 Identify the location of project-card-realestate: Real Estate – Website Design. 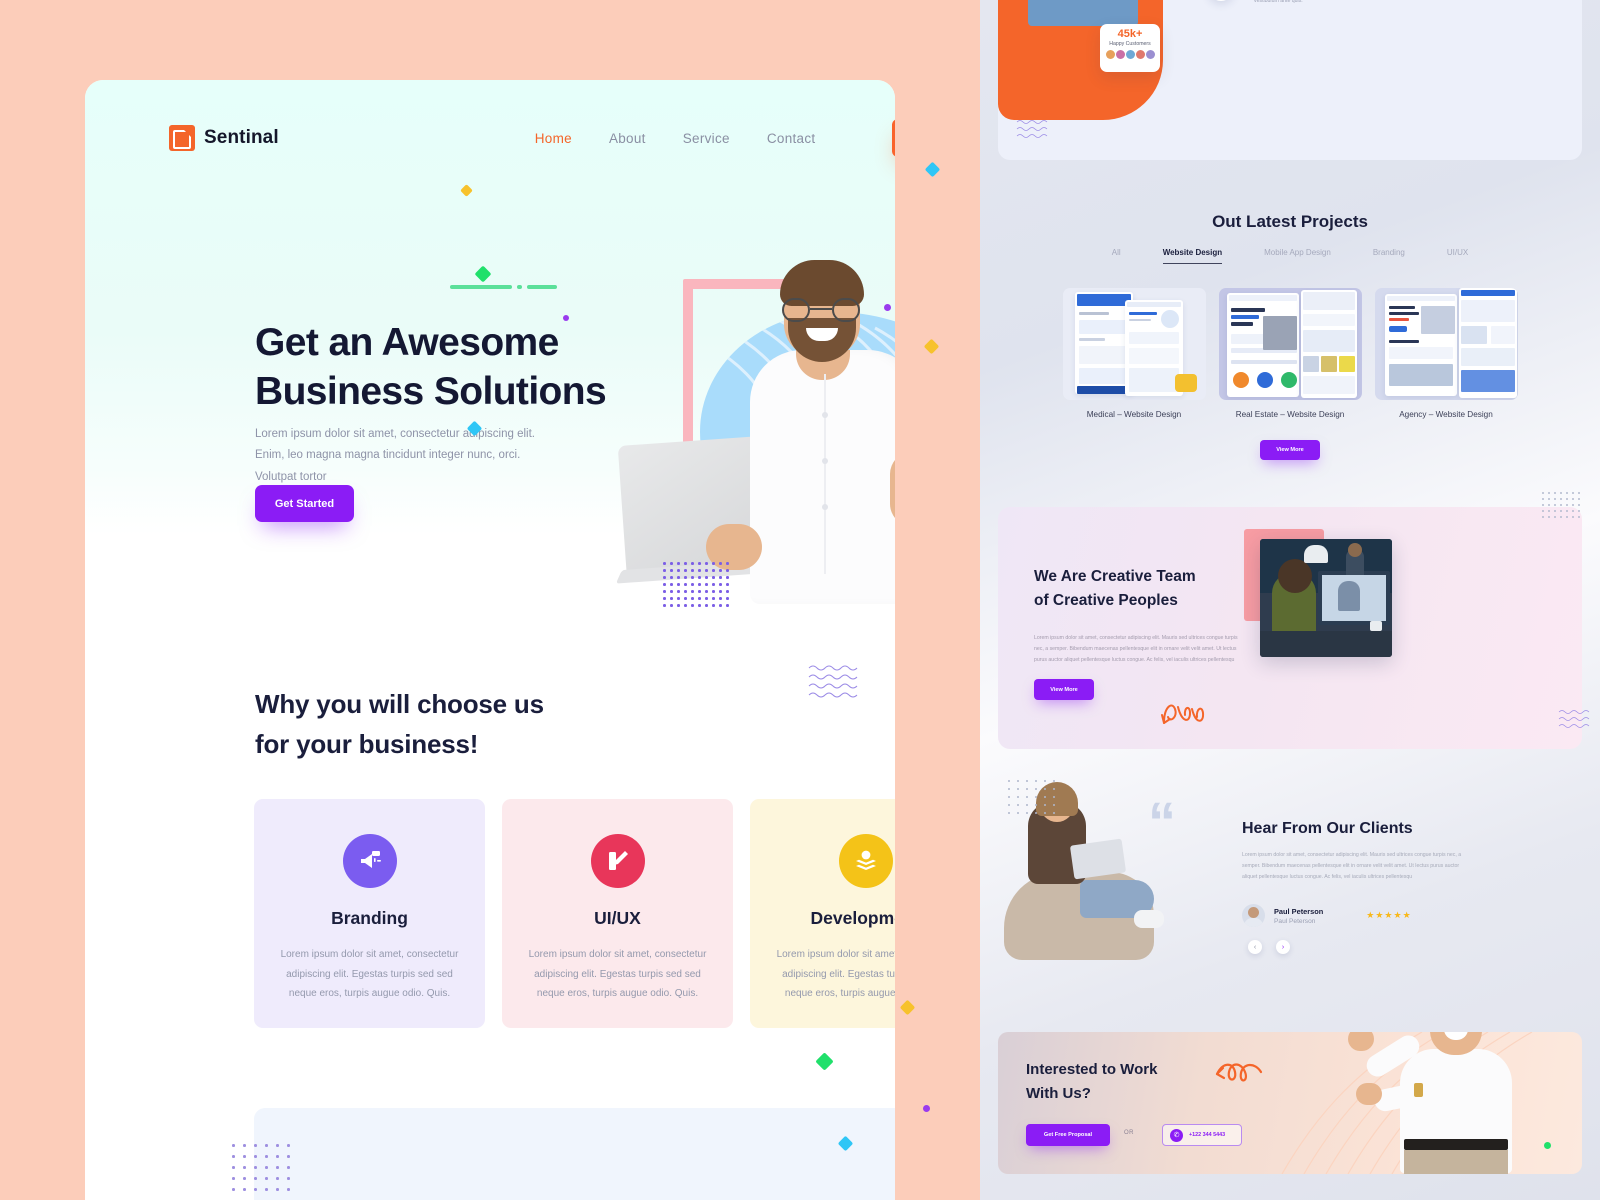
(1290, 353).